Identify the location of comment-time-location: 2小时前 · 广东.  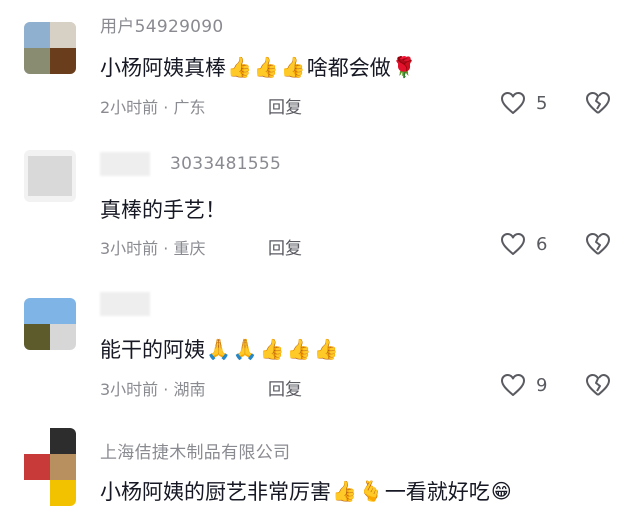
(153, 107).